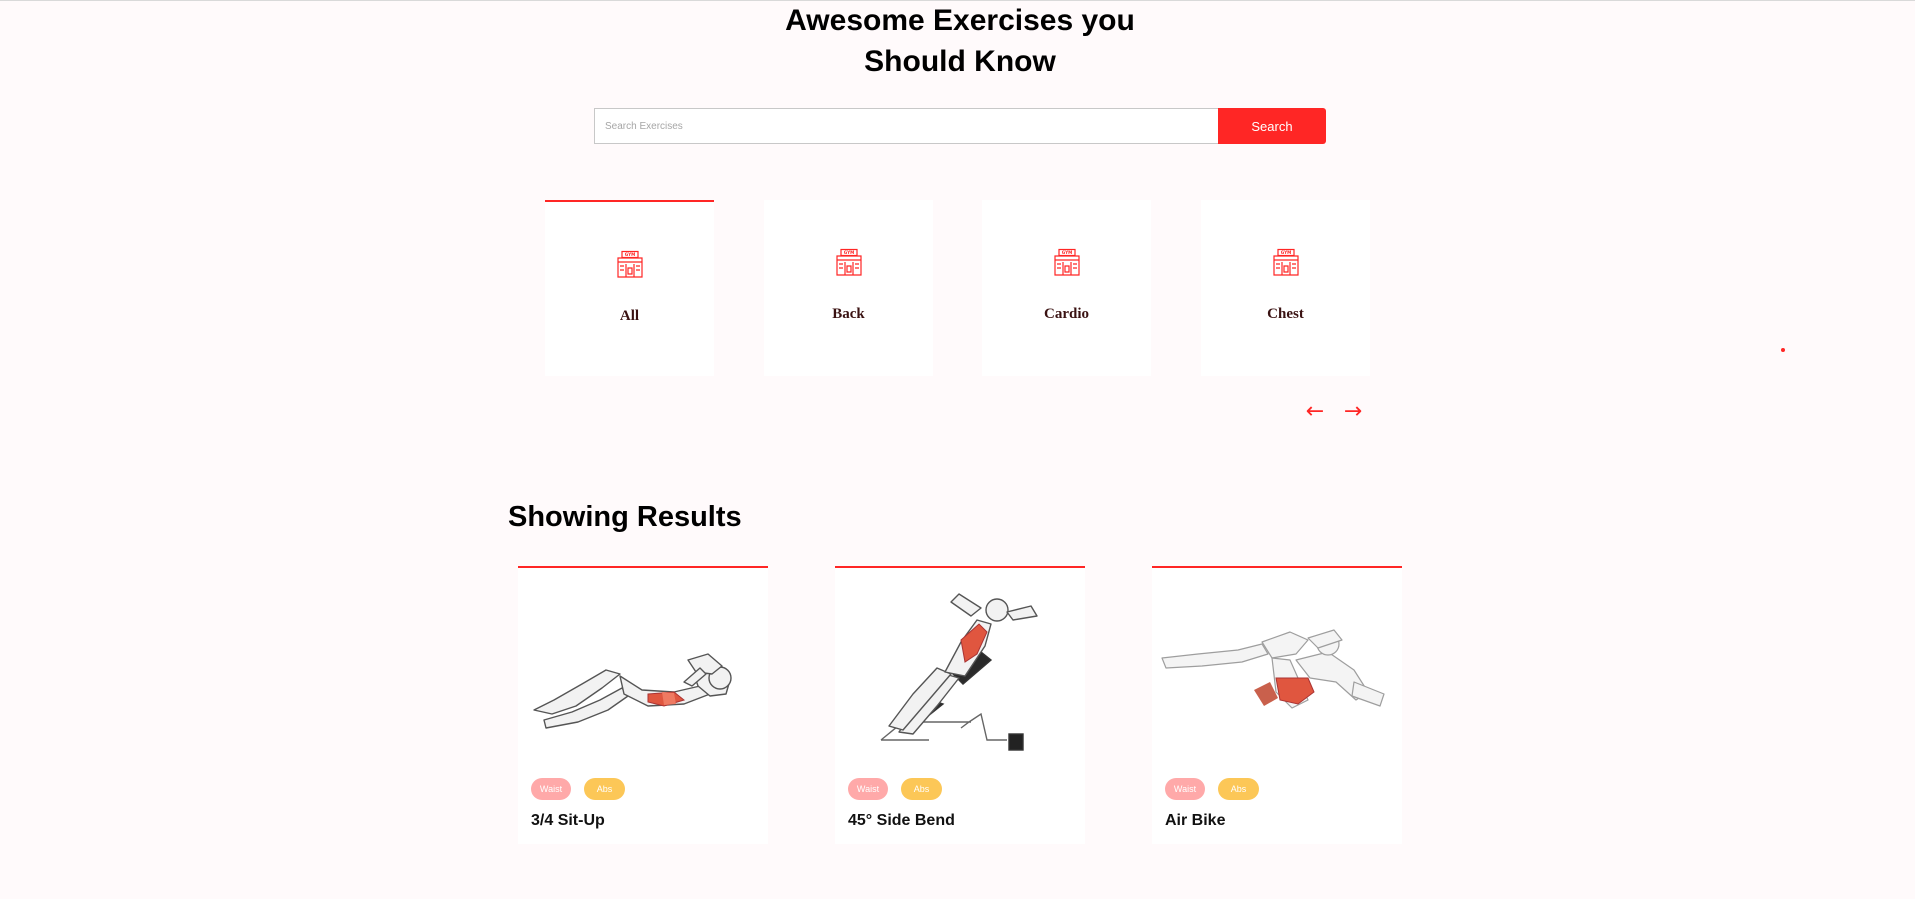 The image size is (1915, 899). Describe the element at coordinates (960, 20) in the screenshot. I see `hero-title-line-1: Awesome Exercises you` at that location.